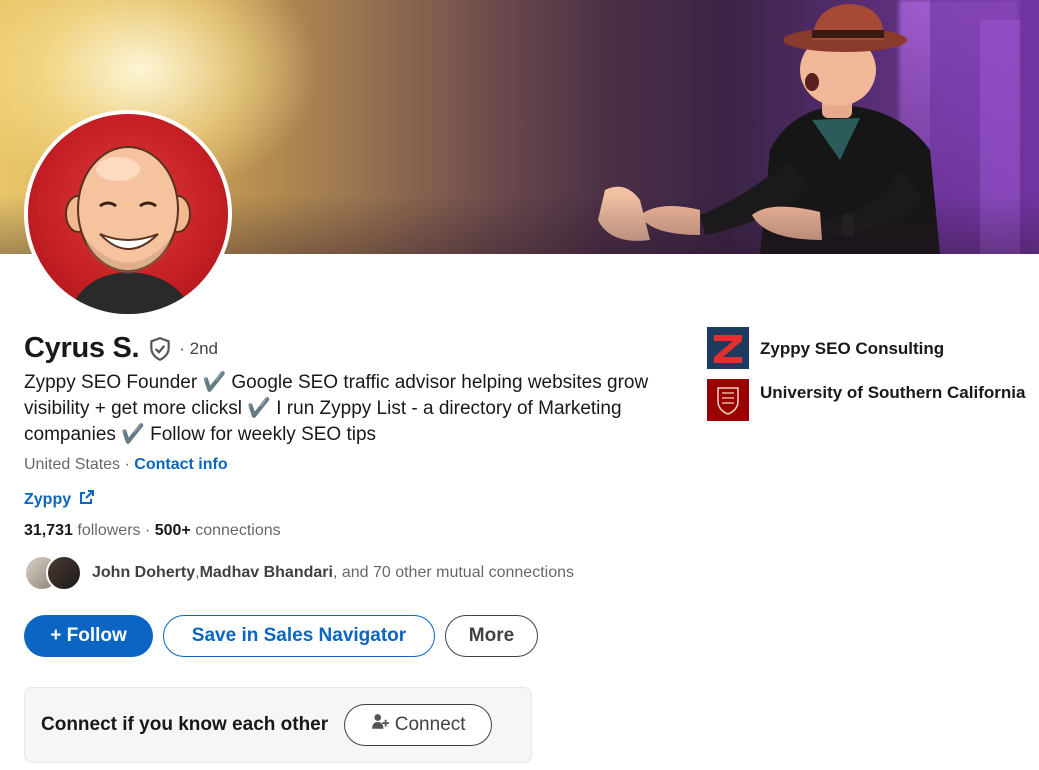  Describe the element at coordinates (87, 499) in the screenshot. I see `external-link-icon` at that location.